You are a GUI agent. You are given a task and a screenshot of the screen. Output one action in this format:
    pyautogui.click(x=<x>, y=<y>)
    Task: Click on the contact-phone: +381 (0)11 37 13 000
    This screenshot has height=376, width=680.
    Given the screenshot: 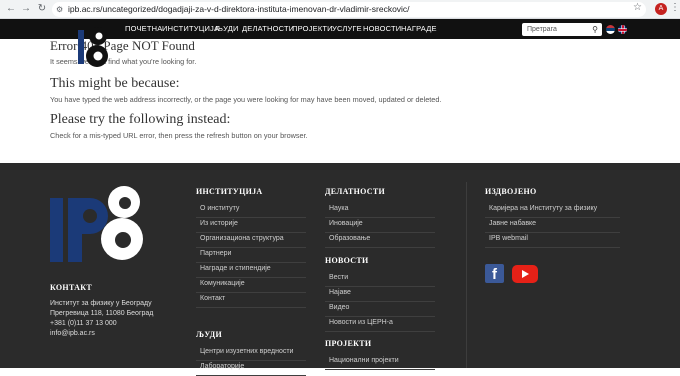 What is the action you would take?
    pyautogui.click(x=83, y=324)
    